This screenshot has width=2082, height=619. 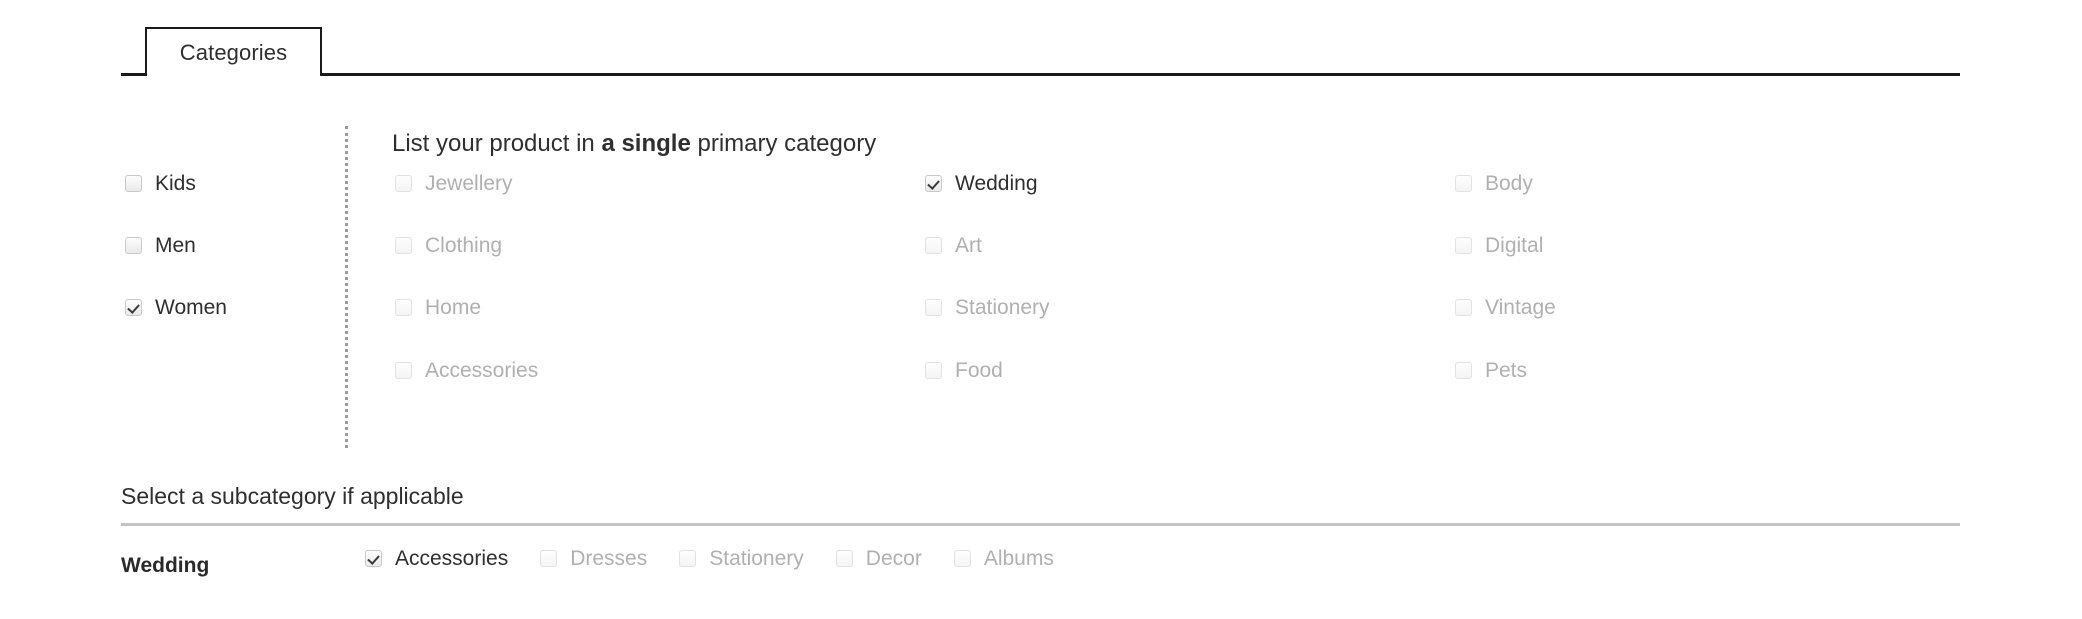 I want to click on tab-categories-label: Categories, so click(x=233, y=52).